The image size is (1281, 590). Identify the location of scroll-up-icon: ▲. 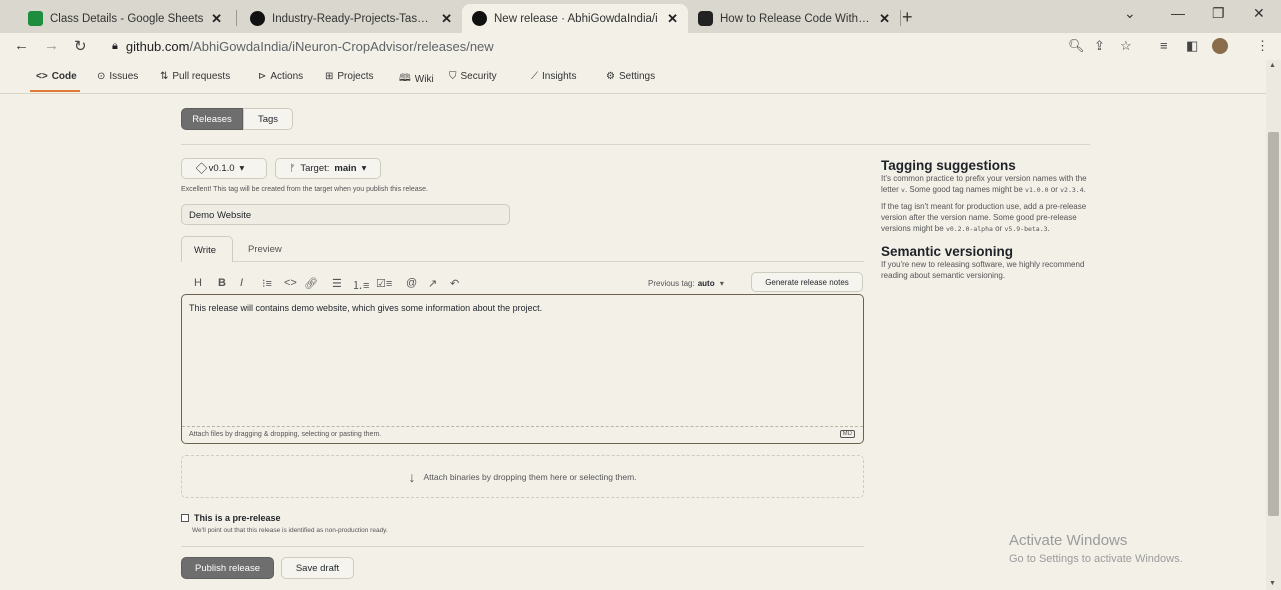
(1272, 65).